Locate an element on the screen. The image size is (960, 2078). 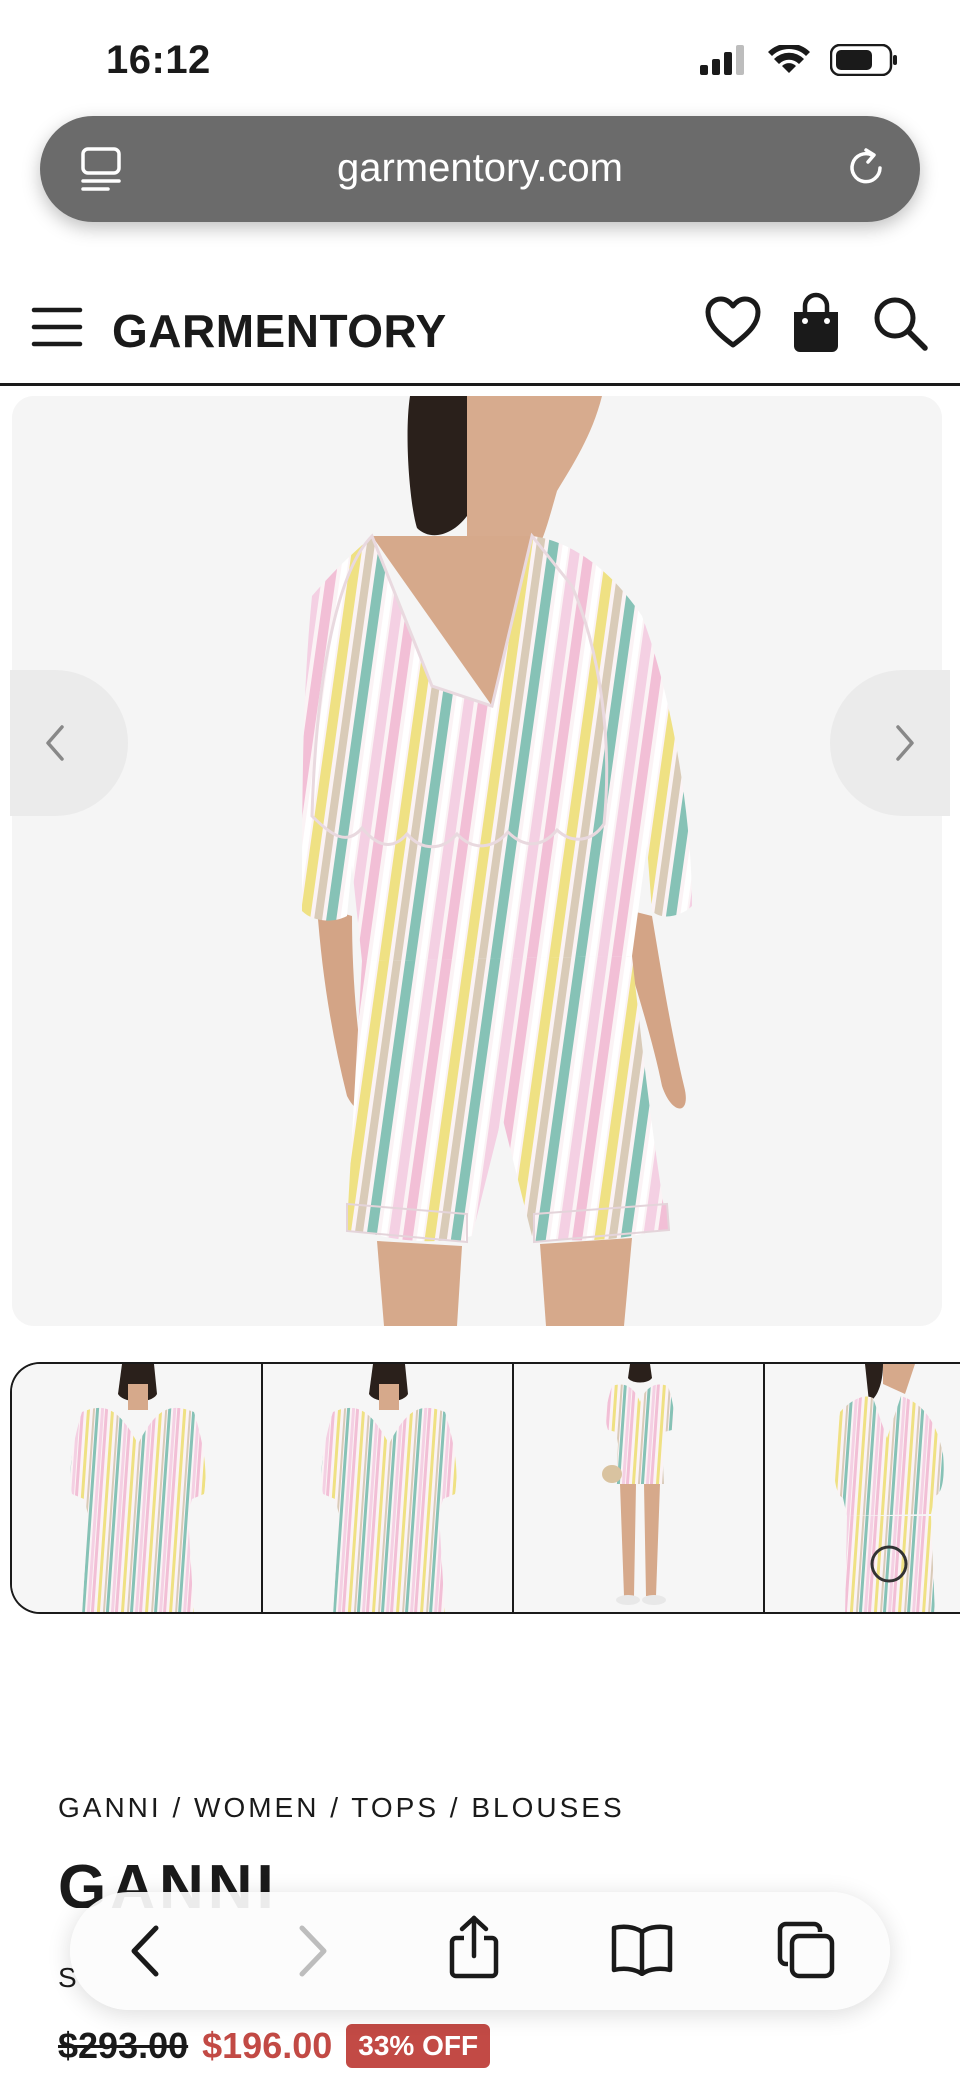
forward-icon is located at coordinates (312, 1951).